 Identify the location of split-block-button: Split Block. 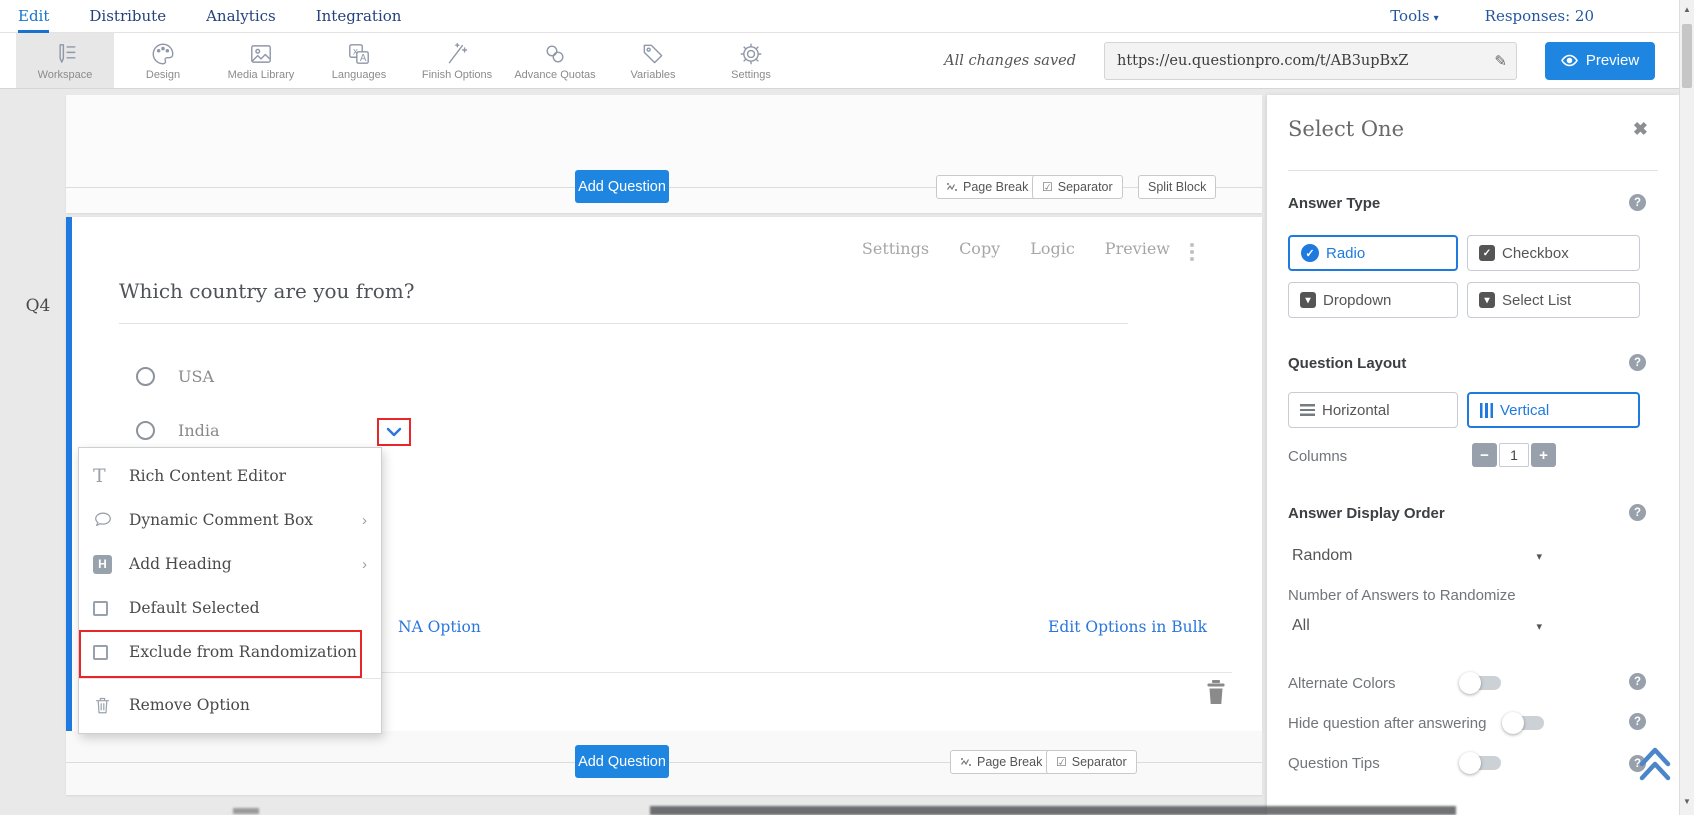
(1177, 187).